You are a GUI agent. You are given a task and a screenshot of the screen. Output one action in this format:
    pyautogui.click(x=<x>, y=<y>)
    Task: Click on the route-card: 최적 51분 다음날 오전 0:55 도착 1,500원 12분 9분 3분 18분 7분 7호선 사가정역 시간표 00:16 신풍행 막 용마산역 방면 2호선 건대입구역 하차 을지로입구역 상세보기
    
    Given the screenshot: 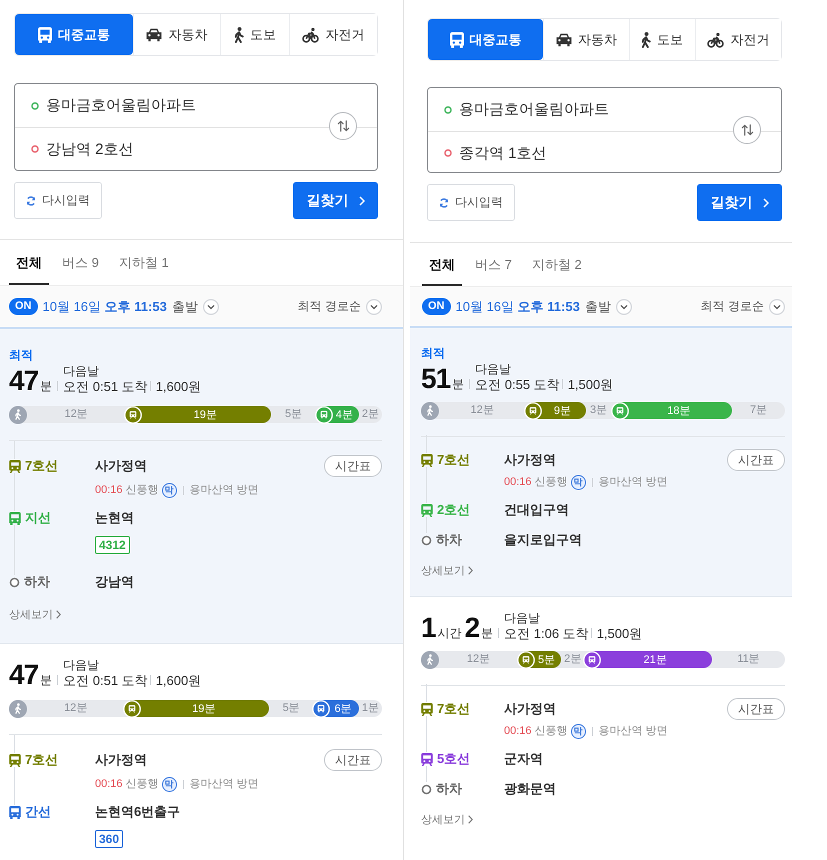 What is the action you would take?
    pyautogui.click(x=601, y=461)
    